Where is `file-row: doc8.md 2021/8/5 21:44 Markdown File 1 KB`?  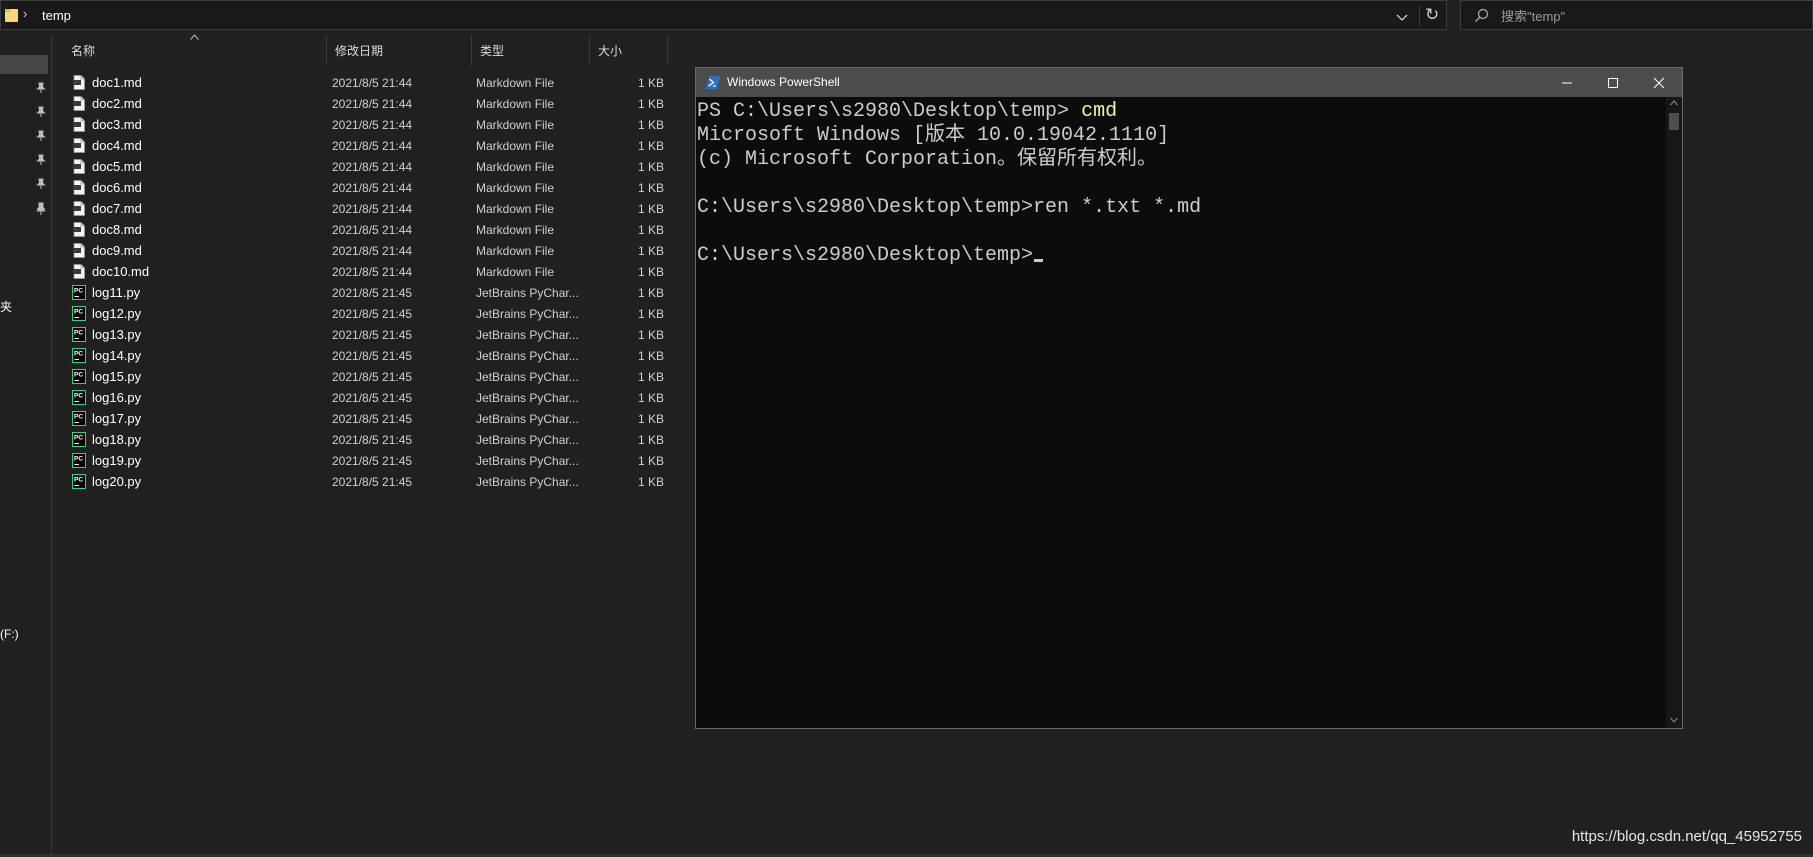
file-row: doc8.md 2021/8/5 21:44 Markdown File 1 KB is located at coordinates (362, 229).